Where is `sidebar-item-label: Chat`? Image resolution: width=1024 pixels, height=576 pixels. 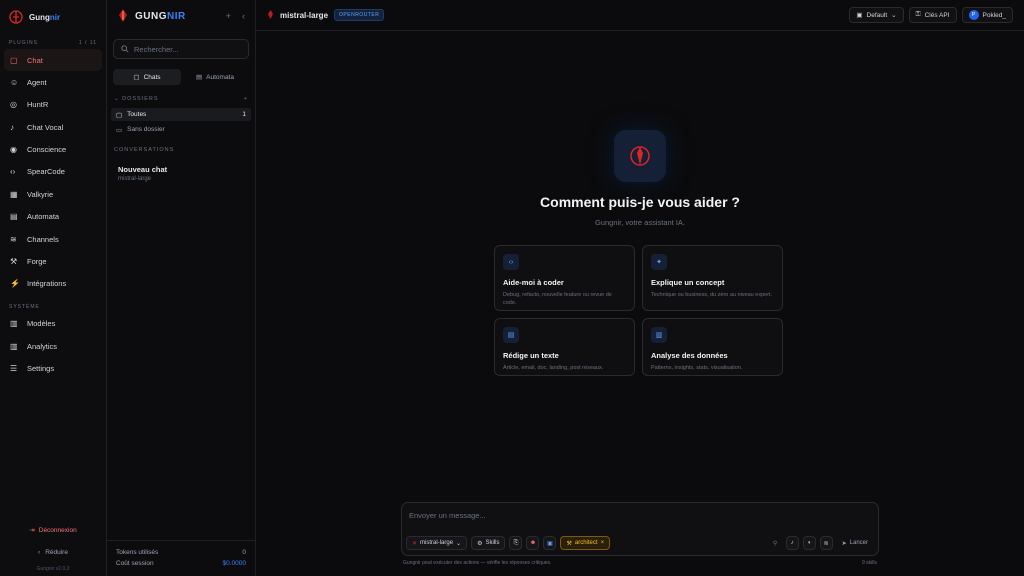 sidebar-item-label: Chat is located at coordinates (35, 60).